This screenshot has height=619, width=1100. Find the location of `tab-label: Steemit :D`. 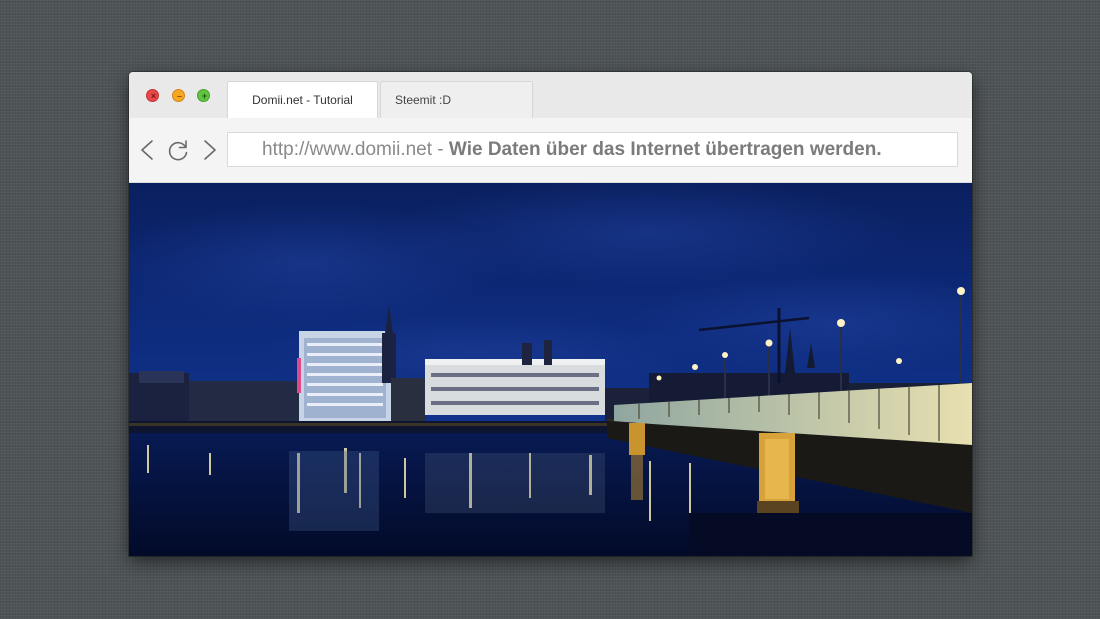

tab-label: Steemit :D is located at coordinates (423, 100).